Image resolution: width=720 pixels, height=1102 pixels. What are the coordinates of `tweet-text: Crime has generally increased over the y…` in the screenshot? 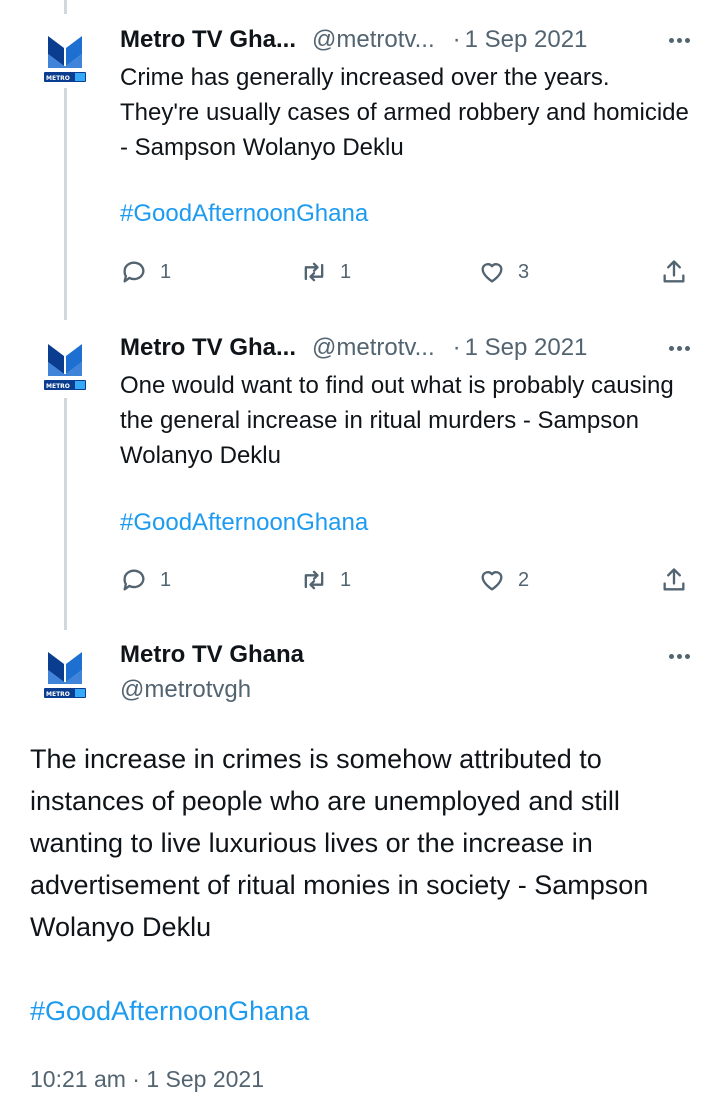 It's located at (404, 112).